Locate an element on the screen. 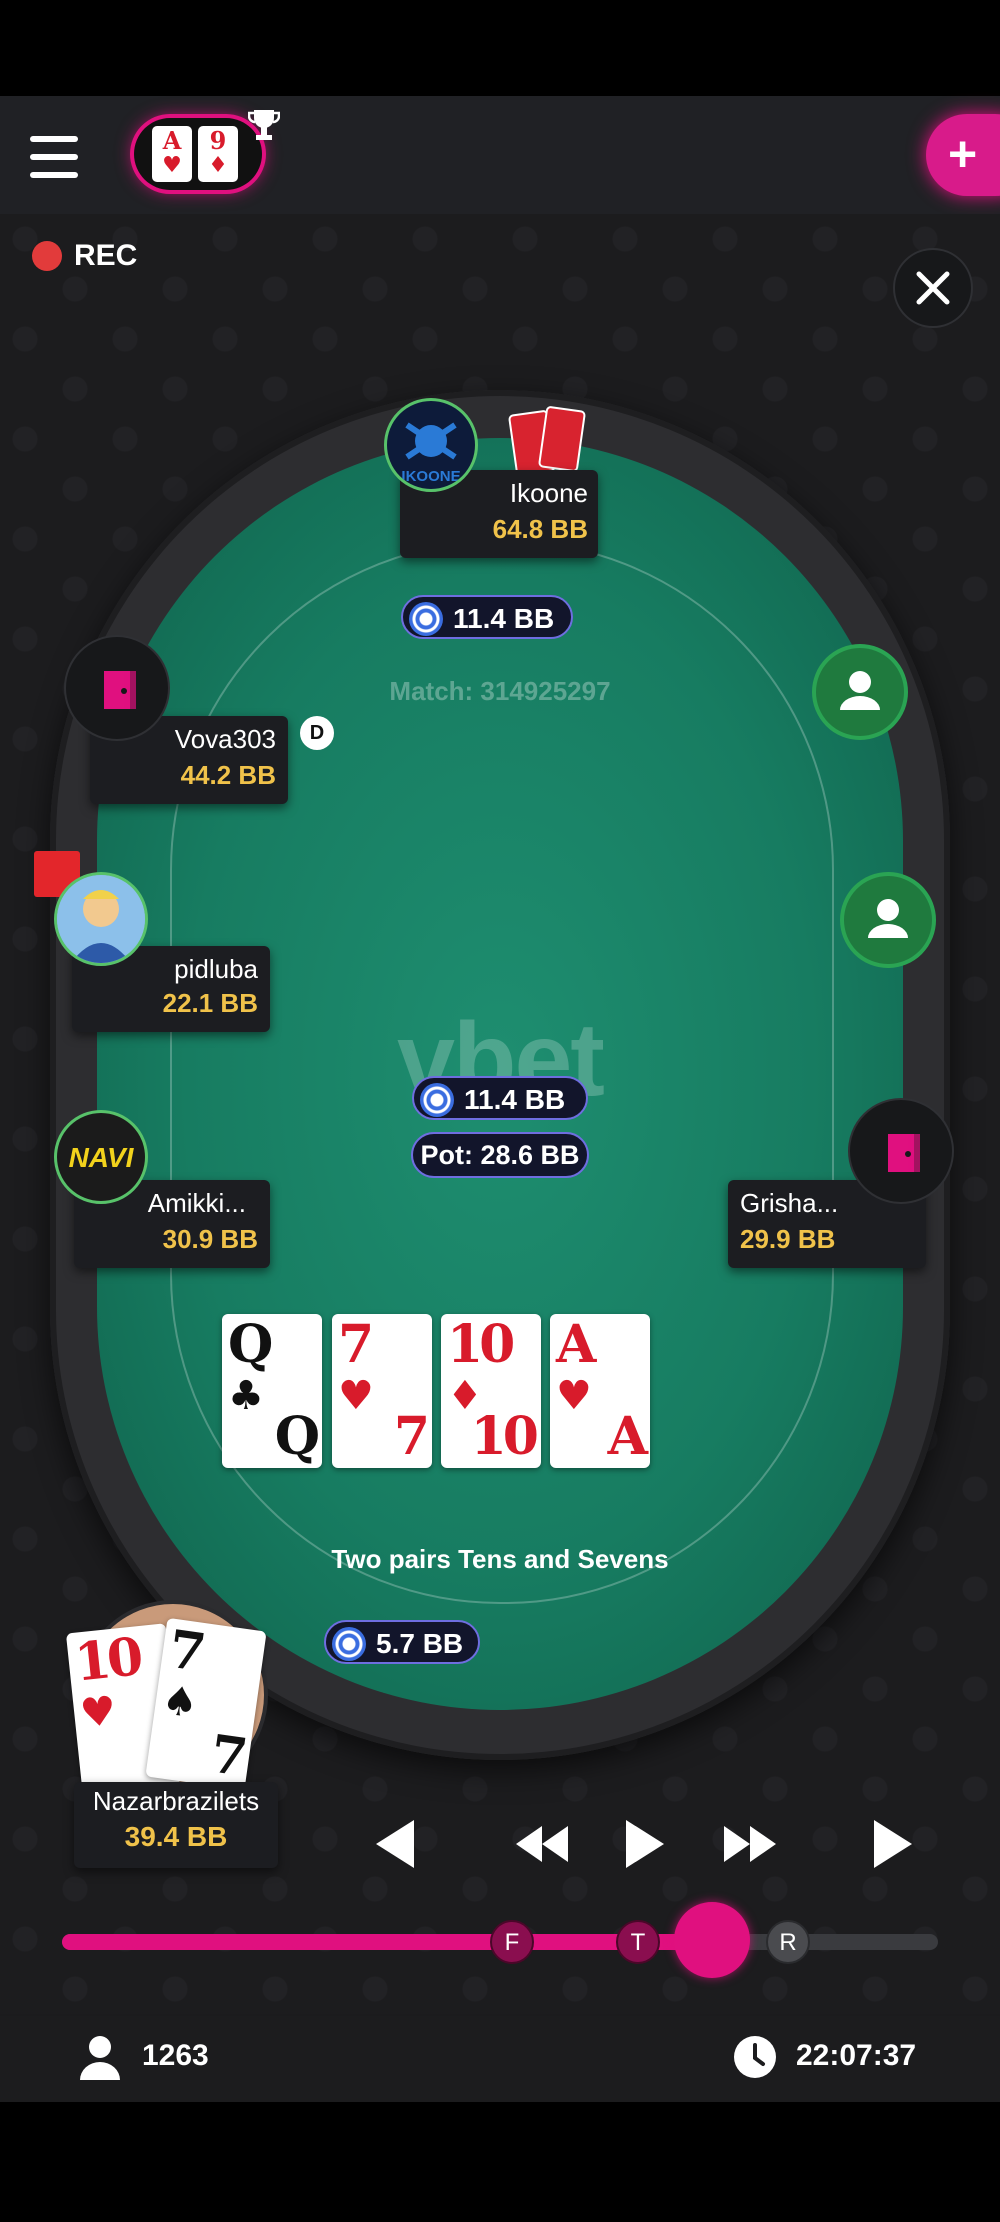 This screenshot has width=1000, height=2222. user-icon is located at coordinates (100, 2058).